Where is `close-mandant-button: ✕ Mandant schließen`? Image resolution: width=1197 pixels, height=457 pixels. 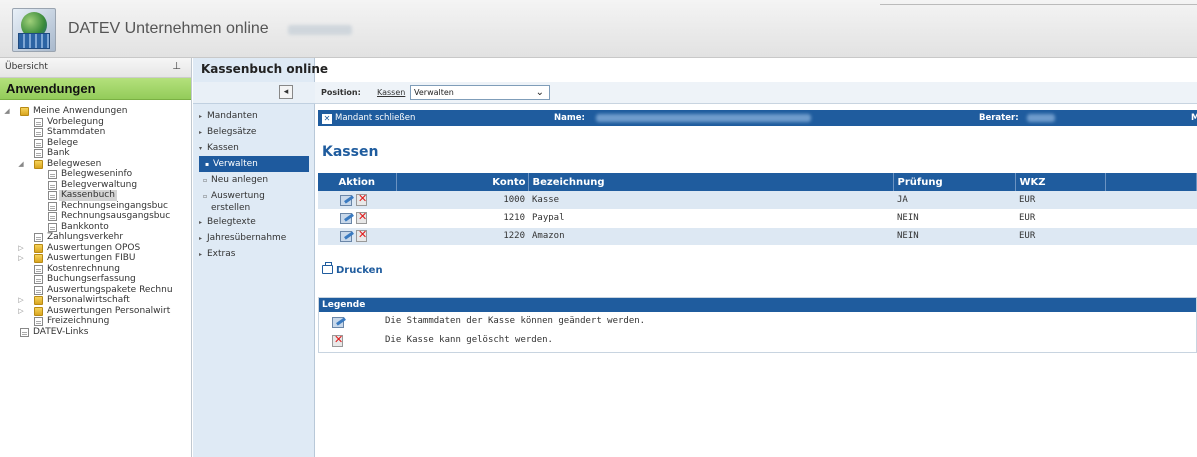 close-mandant-button: ✕ Mandant schließen is located at coordinates (368, 118).